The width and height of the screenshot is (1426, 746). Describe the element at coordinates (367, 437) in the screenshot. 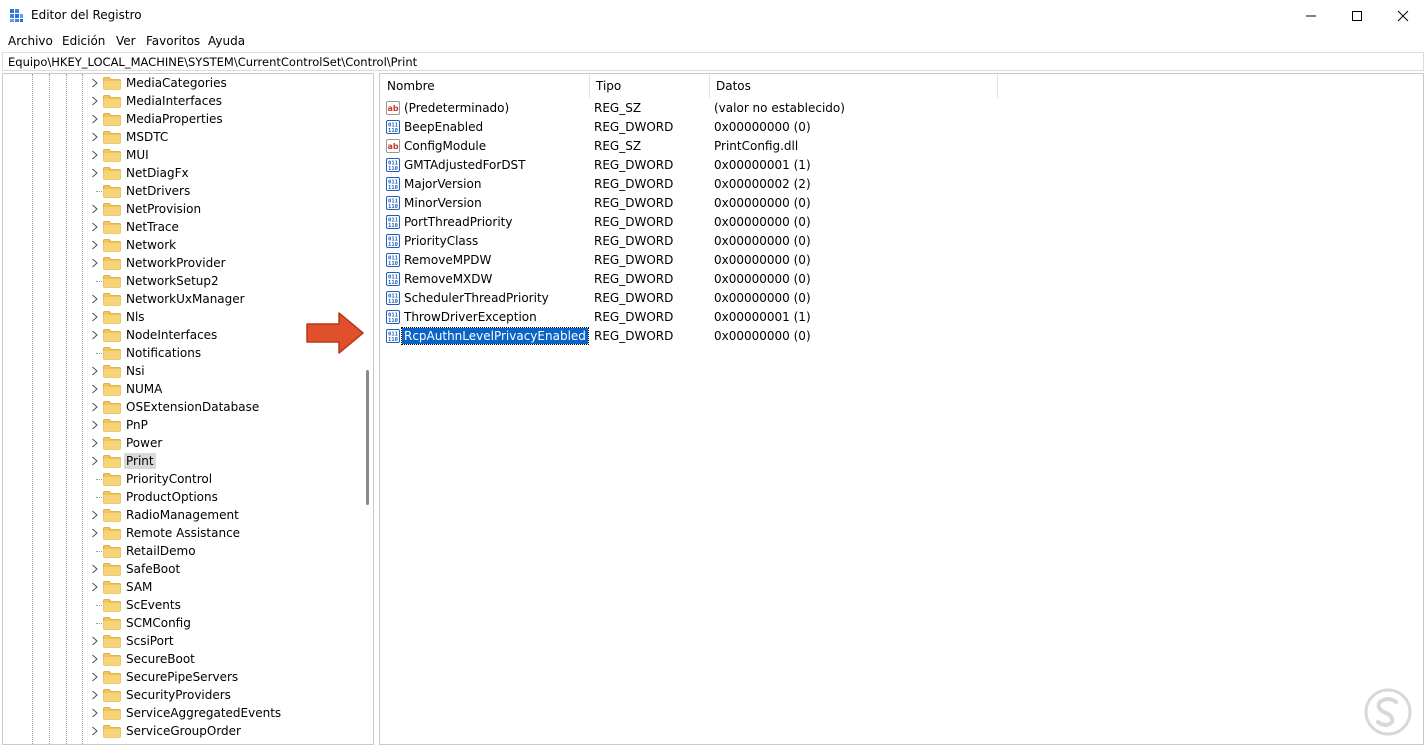

I see `tree-scrollbar-thumb` at that location.